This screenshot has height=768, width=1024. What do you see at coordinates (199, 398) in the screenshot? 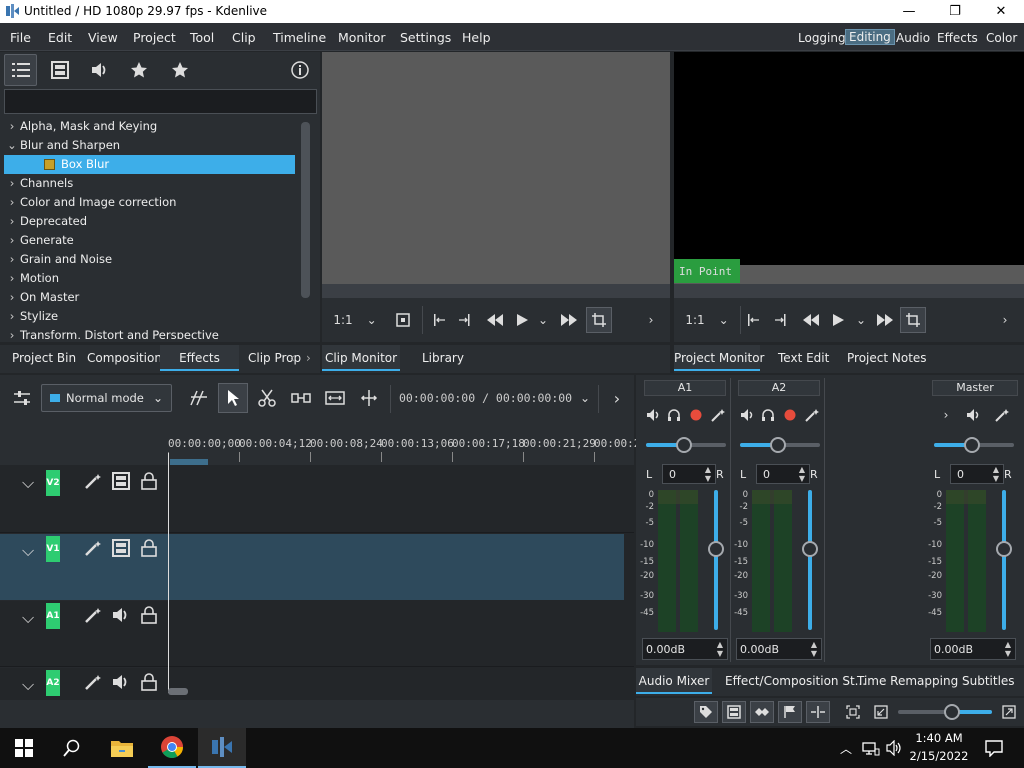
I see `spacer-tool-button` at bounding box center [199, 398].